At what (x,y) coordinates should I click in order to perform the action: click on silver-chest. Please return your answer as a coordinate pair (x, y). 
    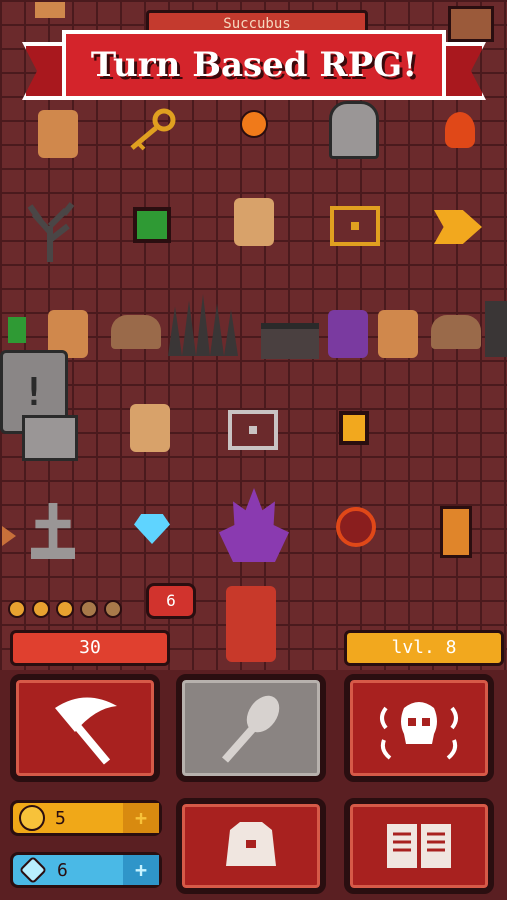
    Looking at the image, I should click on (253, 430).